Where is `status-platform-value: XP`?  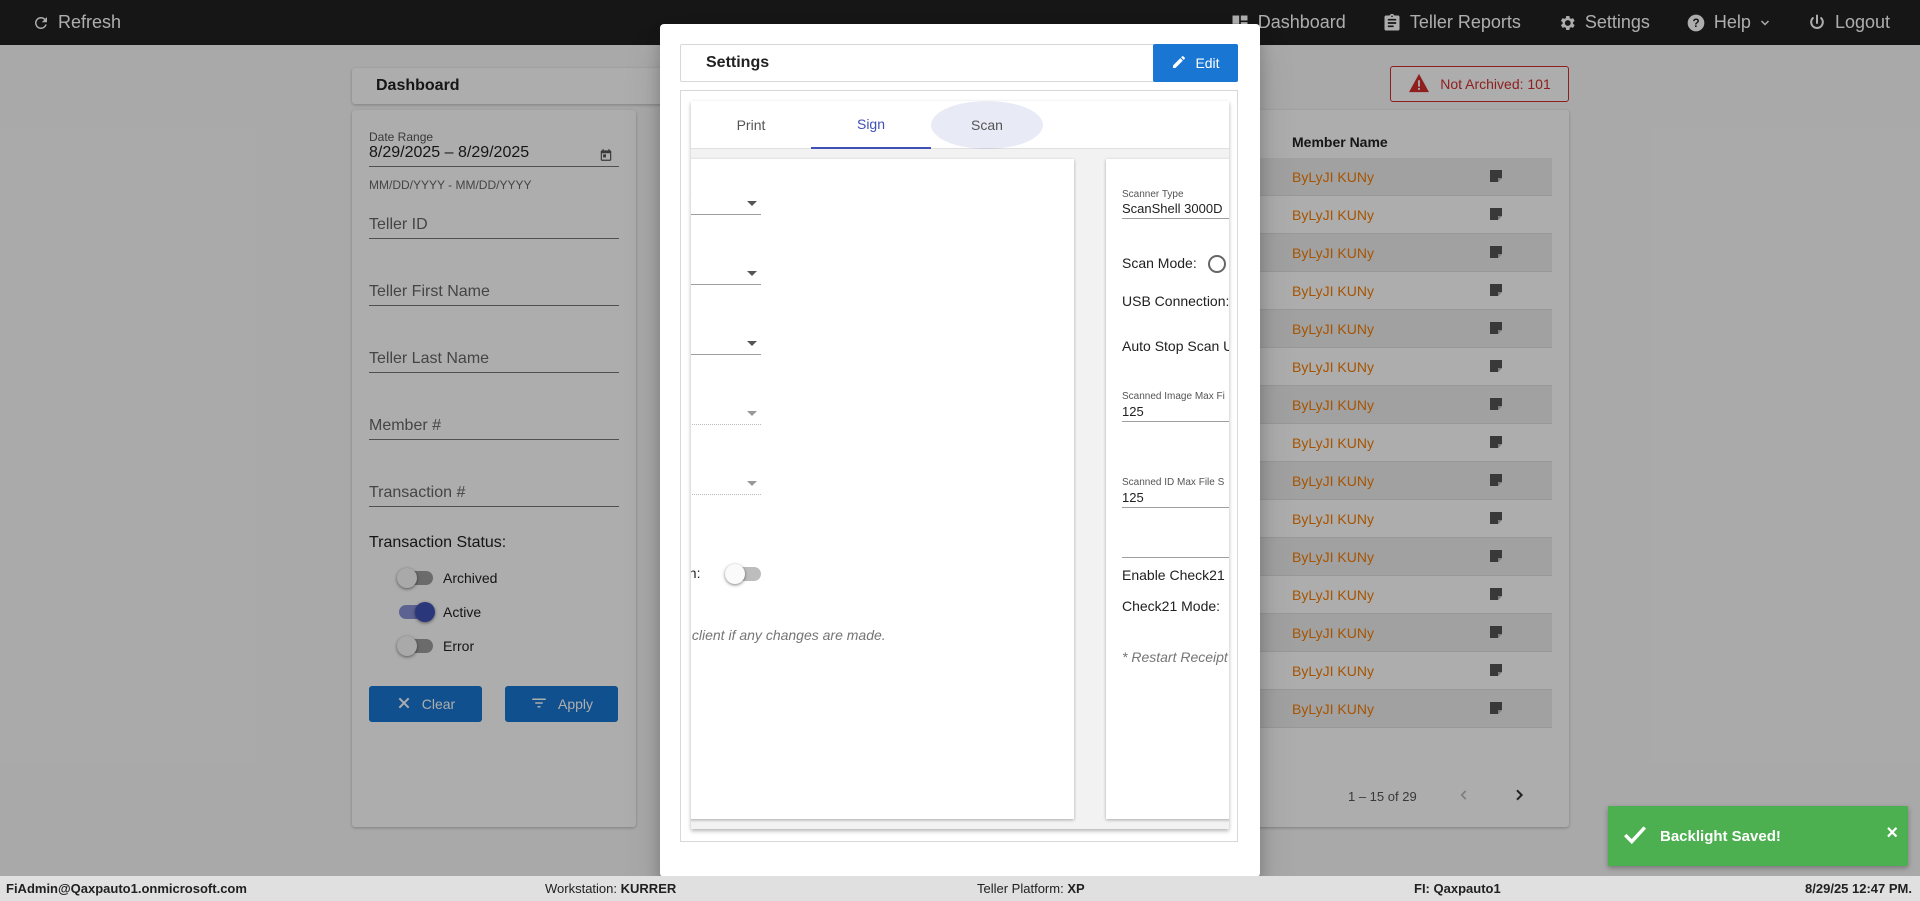
status-platform-value: XP is located at coordinates (1076, 888).